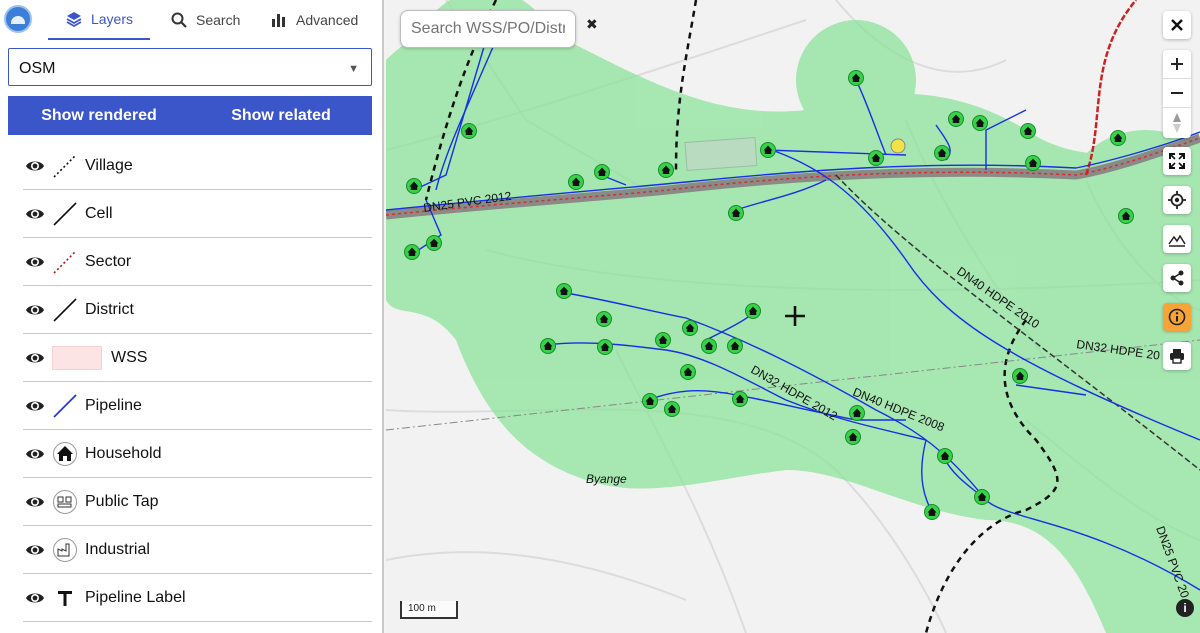  Describe the element at coordinates (99, 115) in the screenshot. I see `show-rendered-button: Show rendered` at that location.